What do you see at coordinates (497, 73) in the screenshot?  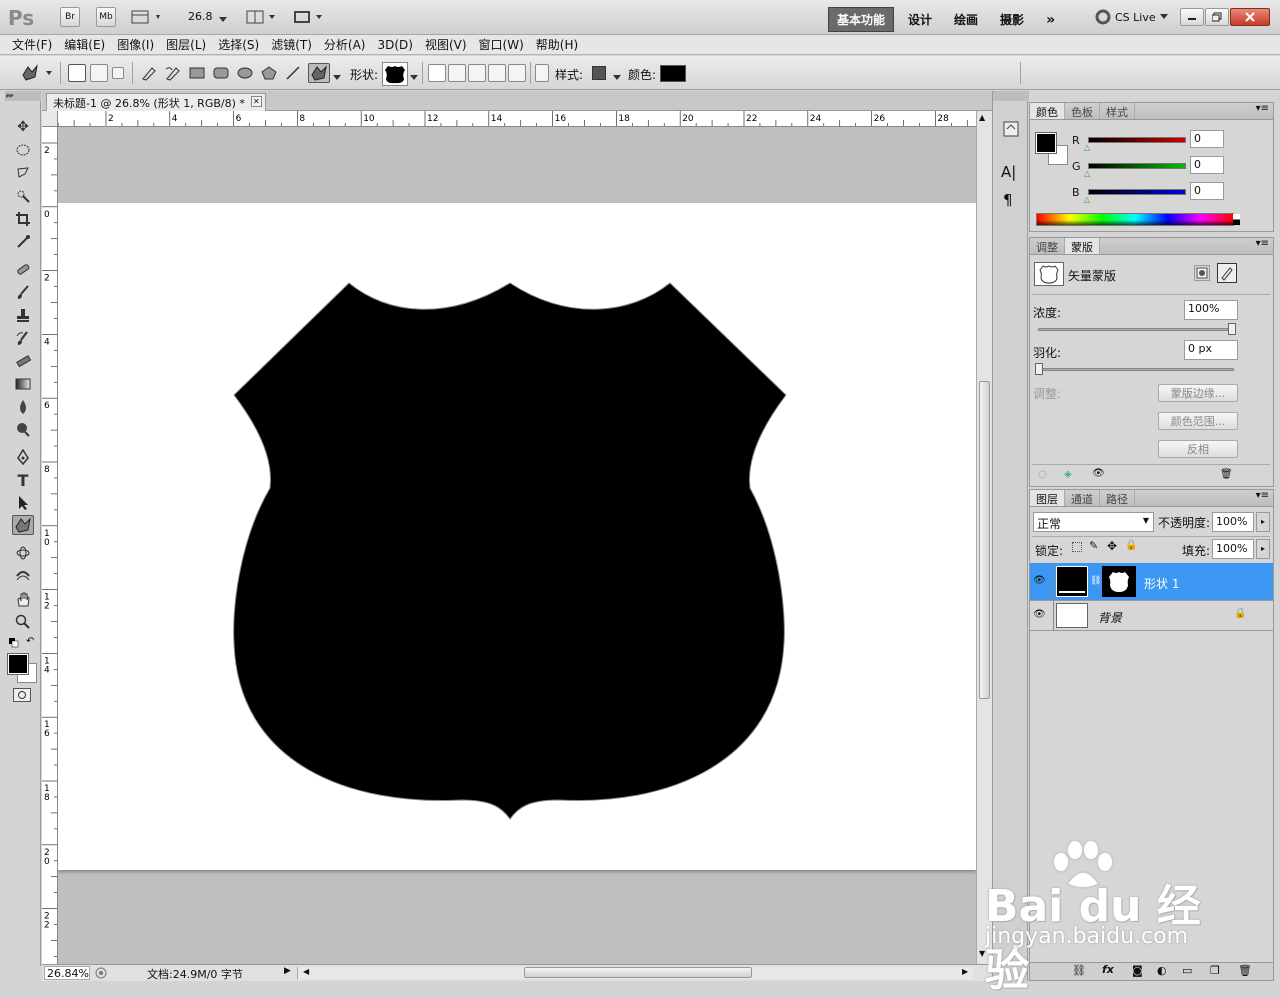 I see `intersect-shape-areas-icon` at bounding box center [497, 73].